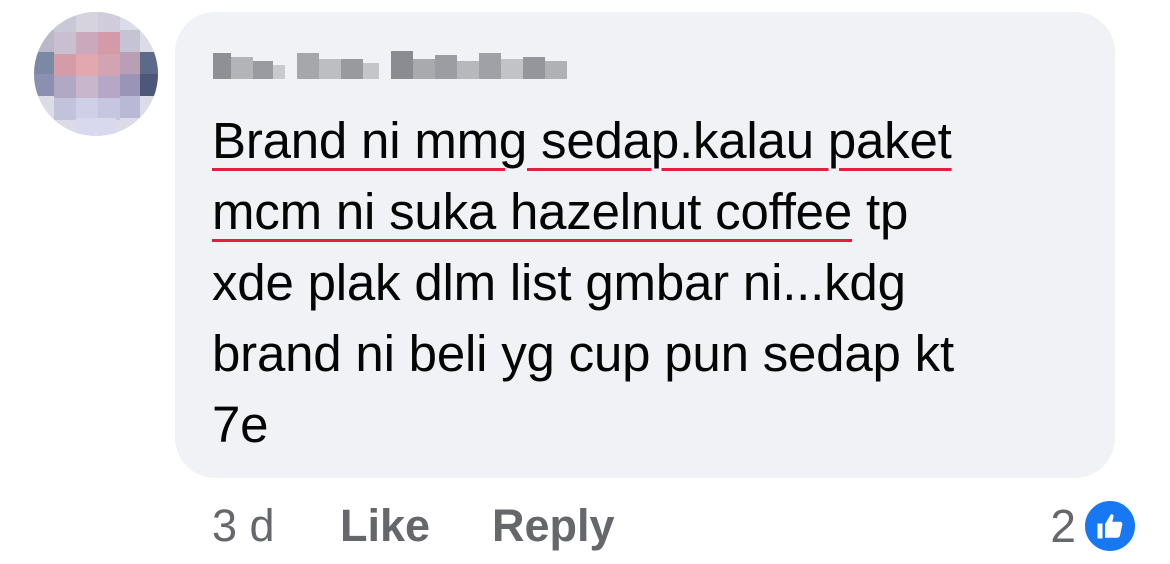 This screenshot has height=564, width=1170. What do you see at coordinates (1110, 526) in the screenshot?
I see `thumbs-up-icon` at bounding box center [1110, 526].